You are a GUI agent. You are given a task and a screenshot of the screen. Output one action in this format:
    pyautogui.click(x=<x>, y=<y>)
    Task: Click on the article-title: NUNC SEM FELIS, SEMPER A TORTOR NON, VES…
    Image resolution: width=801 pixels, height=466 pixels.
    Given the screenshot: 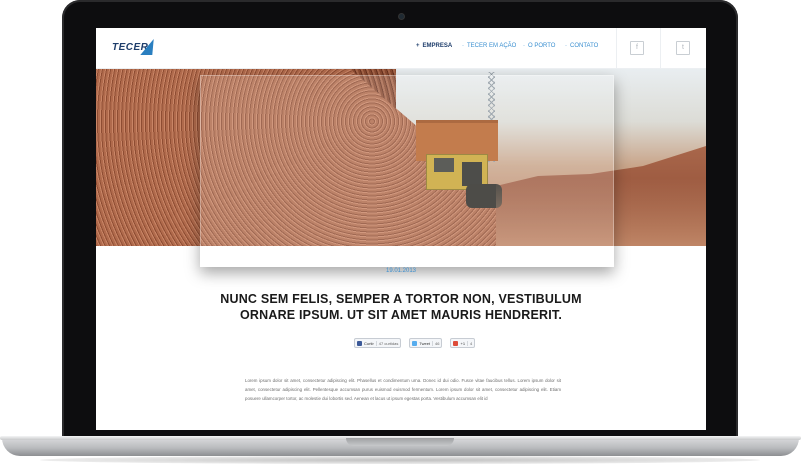 What is the action you would take?
    pyautogui.click(x=401, y=307)
    